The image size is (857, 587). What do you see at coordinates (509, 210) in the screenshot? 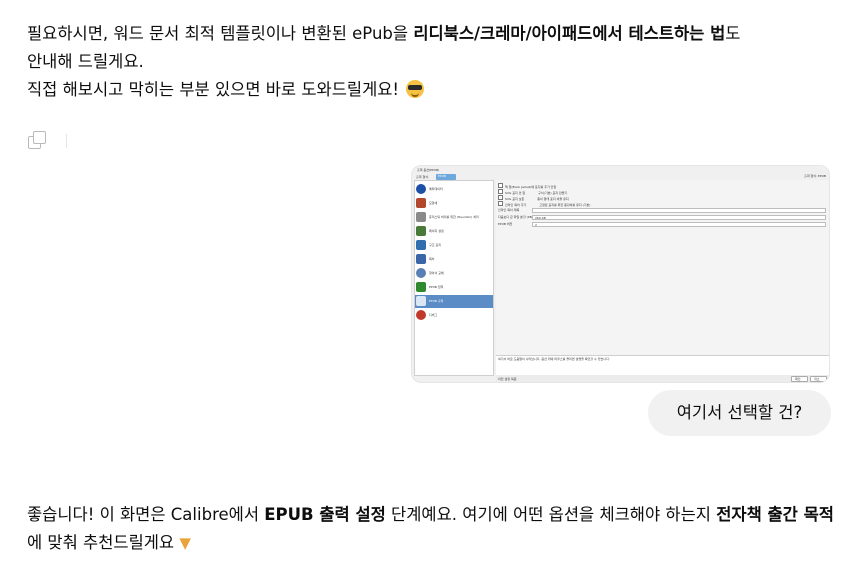
I see `shot-field-label: 인라인 목차 제목` at bounding box center [509, 210].